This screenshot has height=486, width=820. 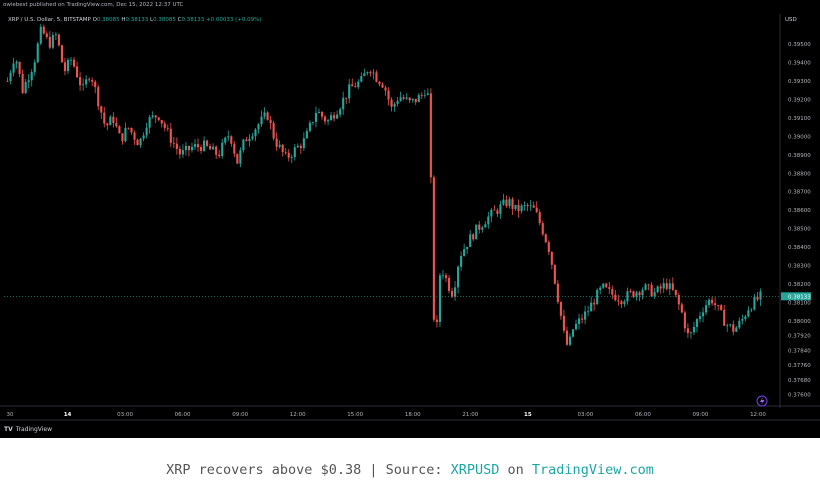 I want to click on price-tick-label: 0.38000, so click(x=799, y=322).